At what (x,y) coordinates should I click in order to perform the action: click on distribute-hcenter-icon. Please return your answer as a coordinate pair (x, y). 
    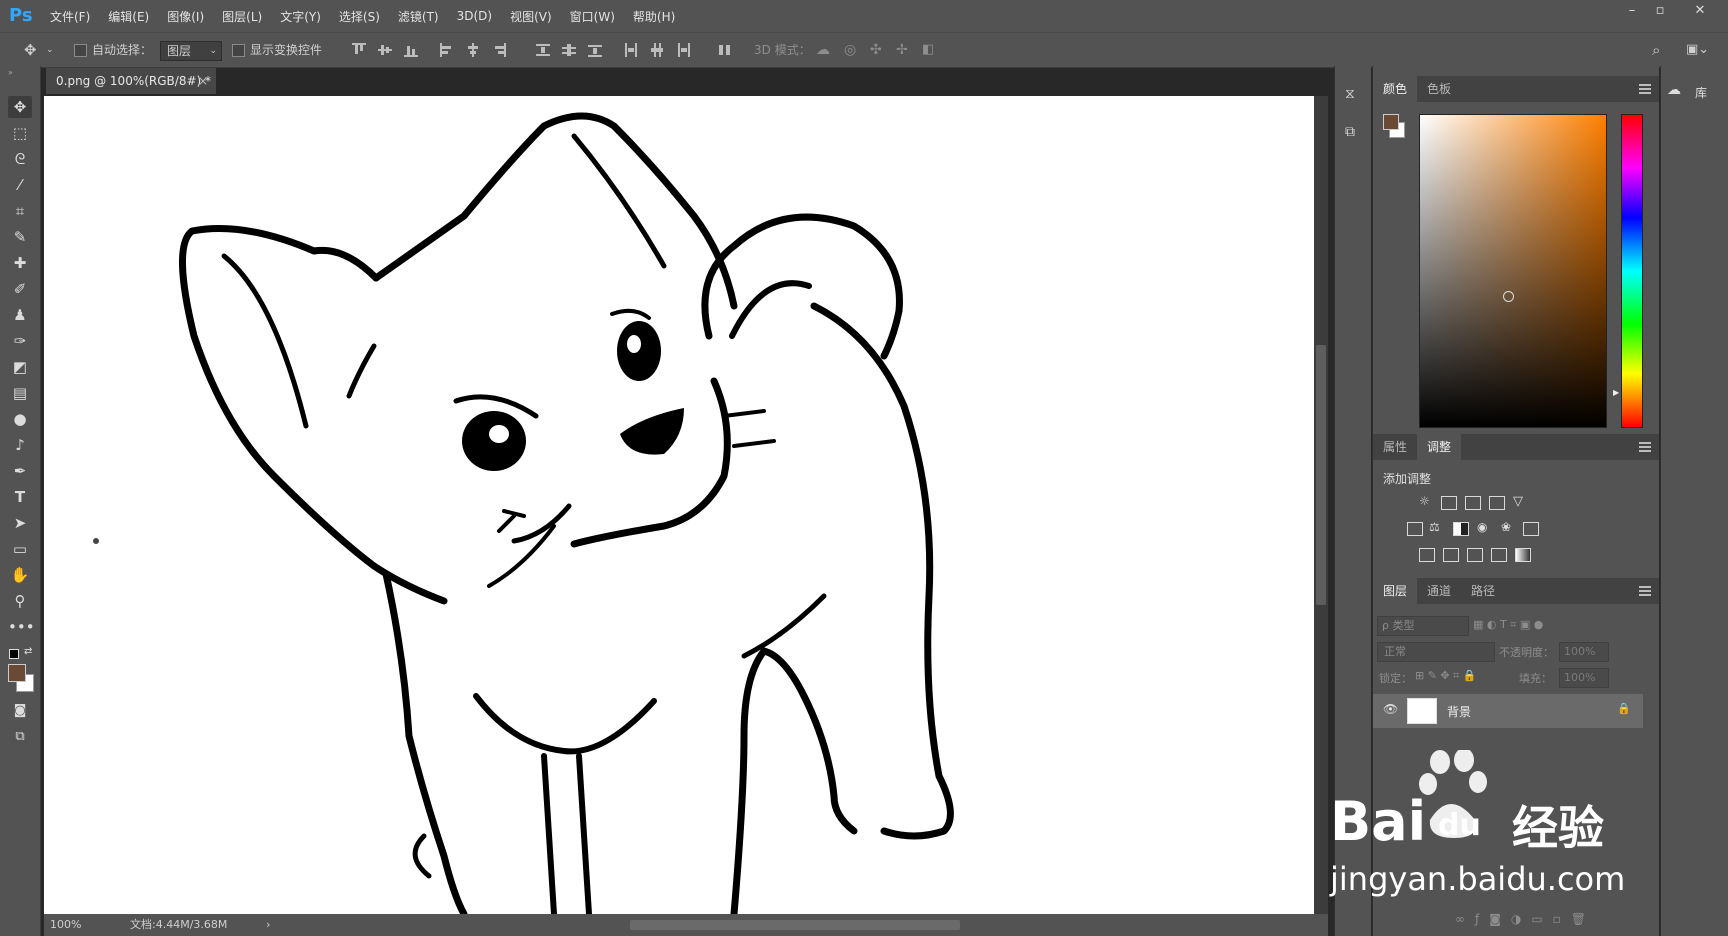
    Looking at the image, I should click on (657, 50).